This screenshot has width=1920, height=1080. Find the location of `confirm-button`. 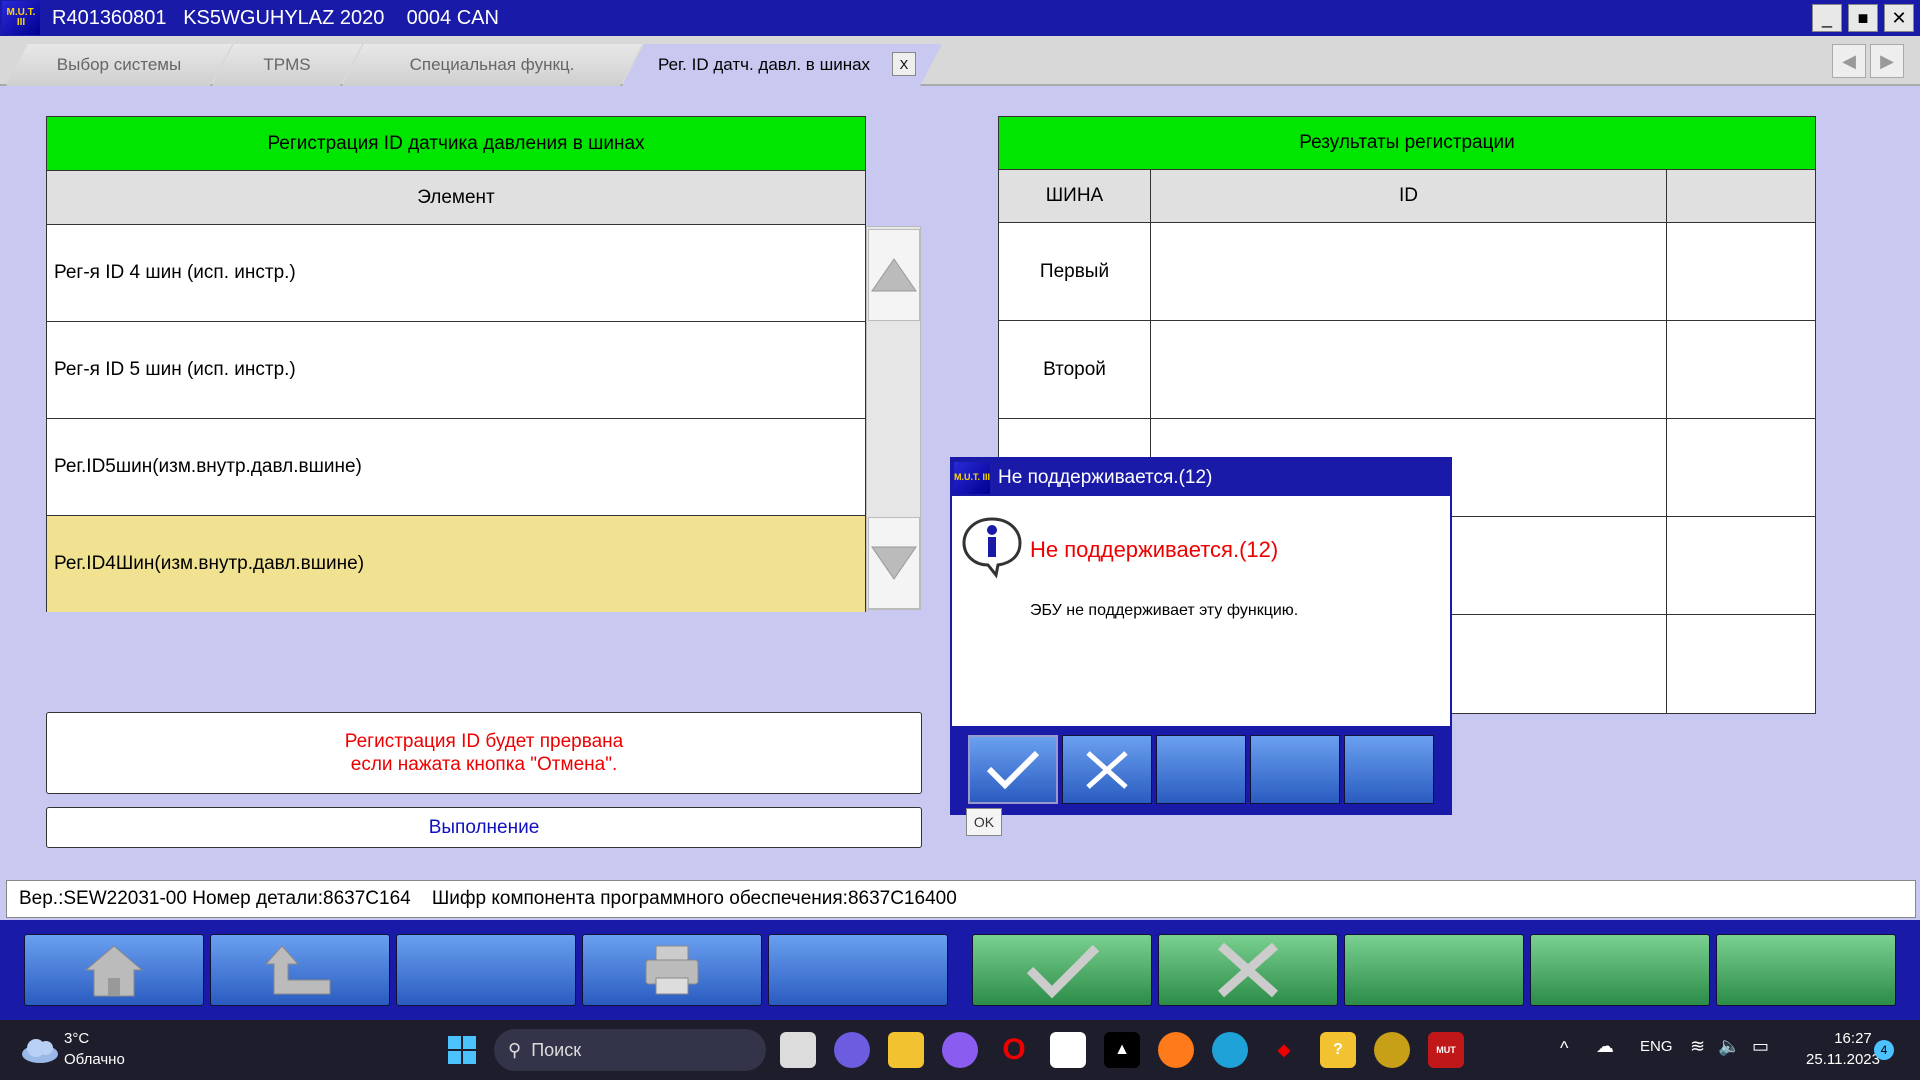

confirm-button is located at coordinates (1062, 970).